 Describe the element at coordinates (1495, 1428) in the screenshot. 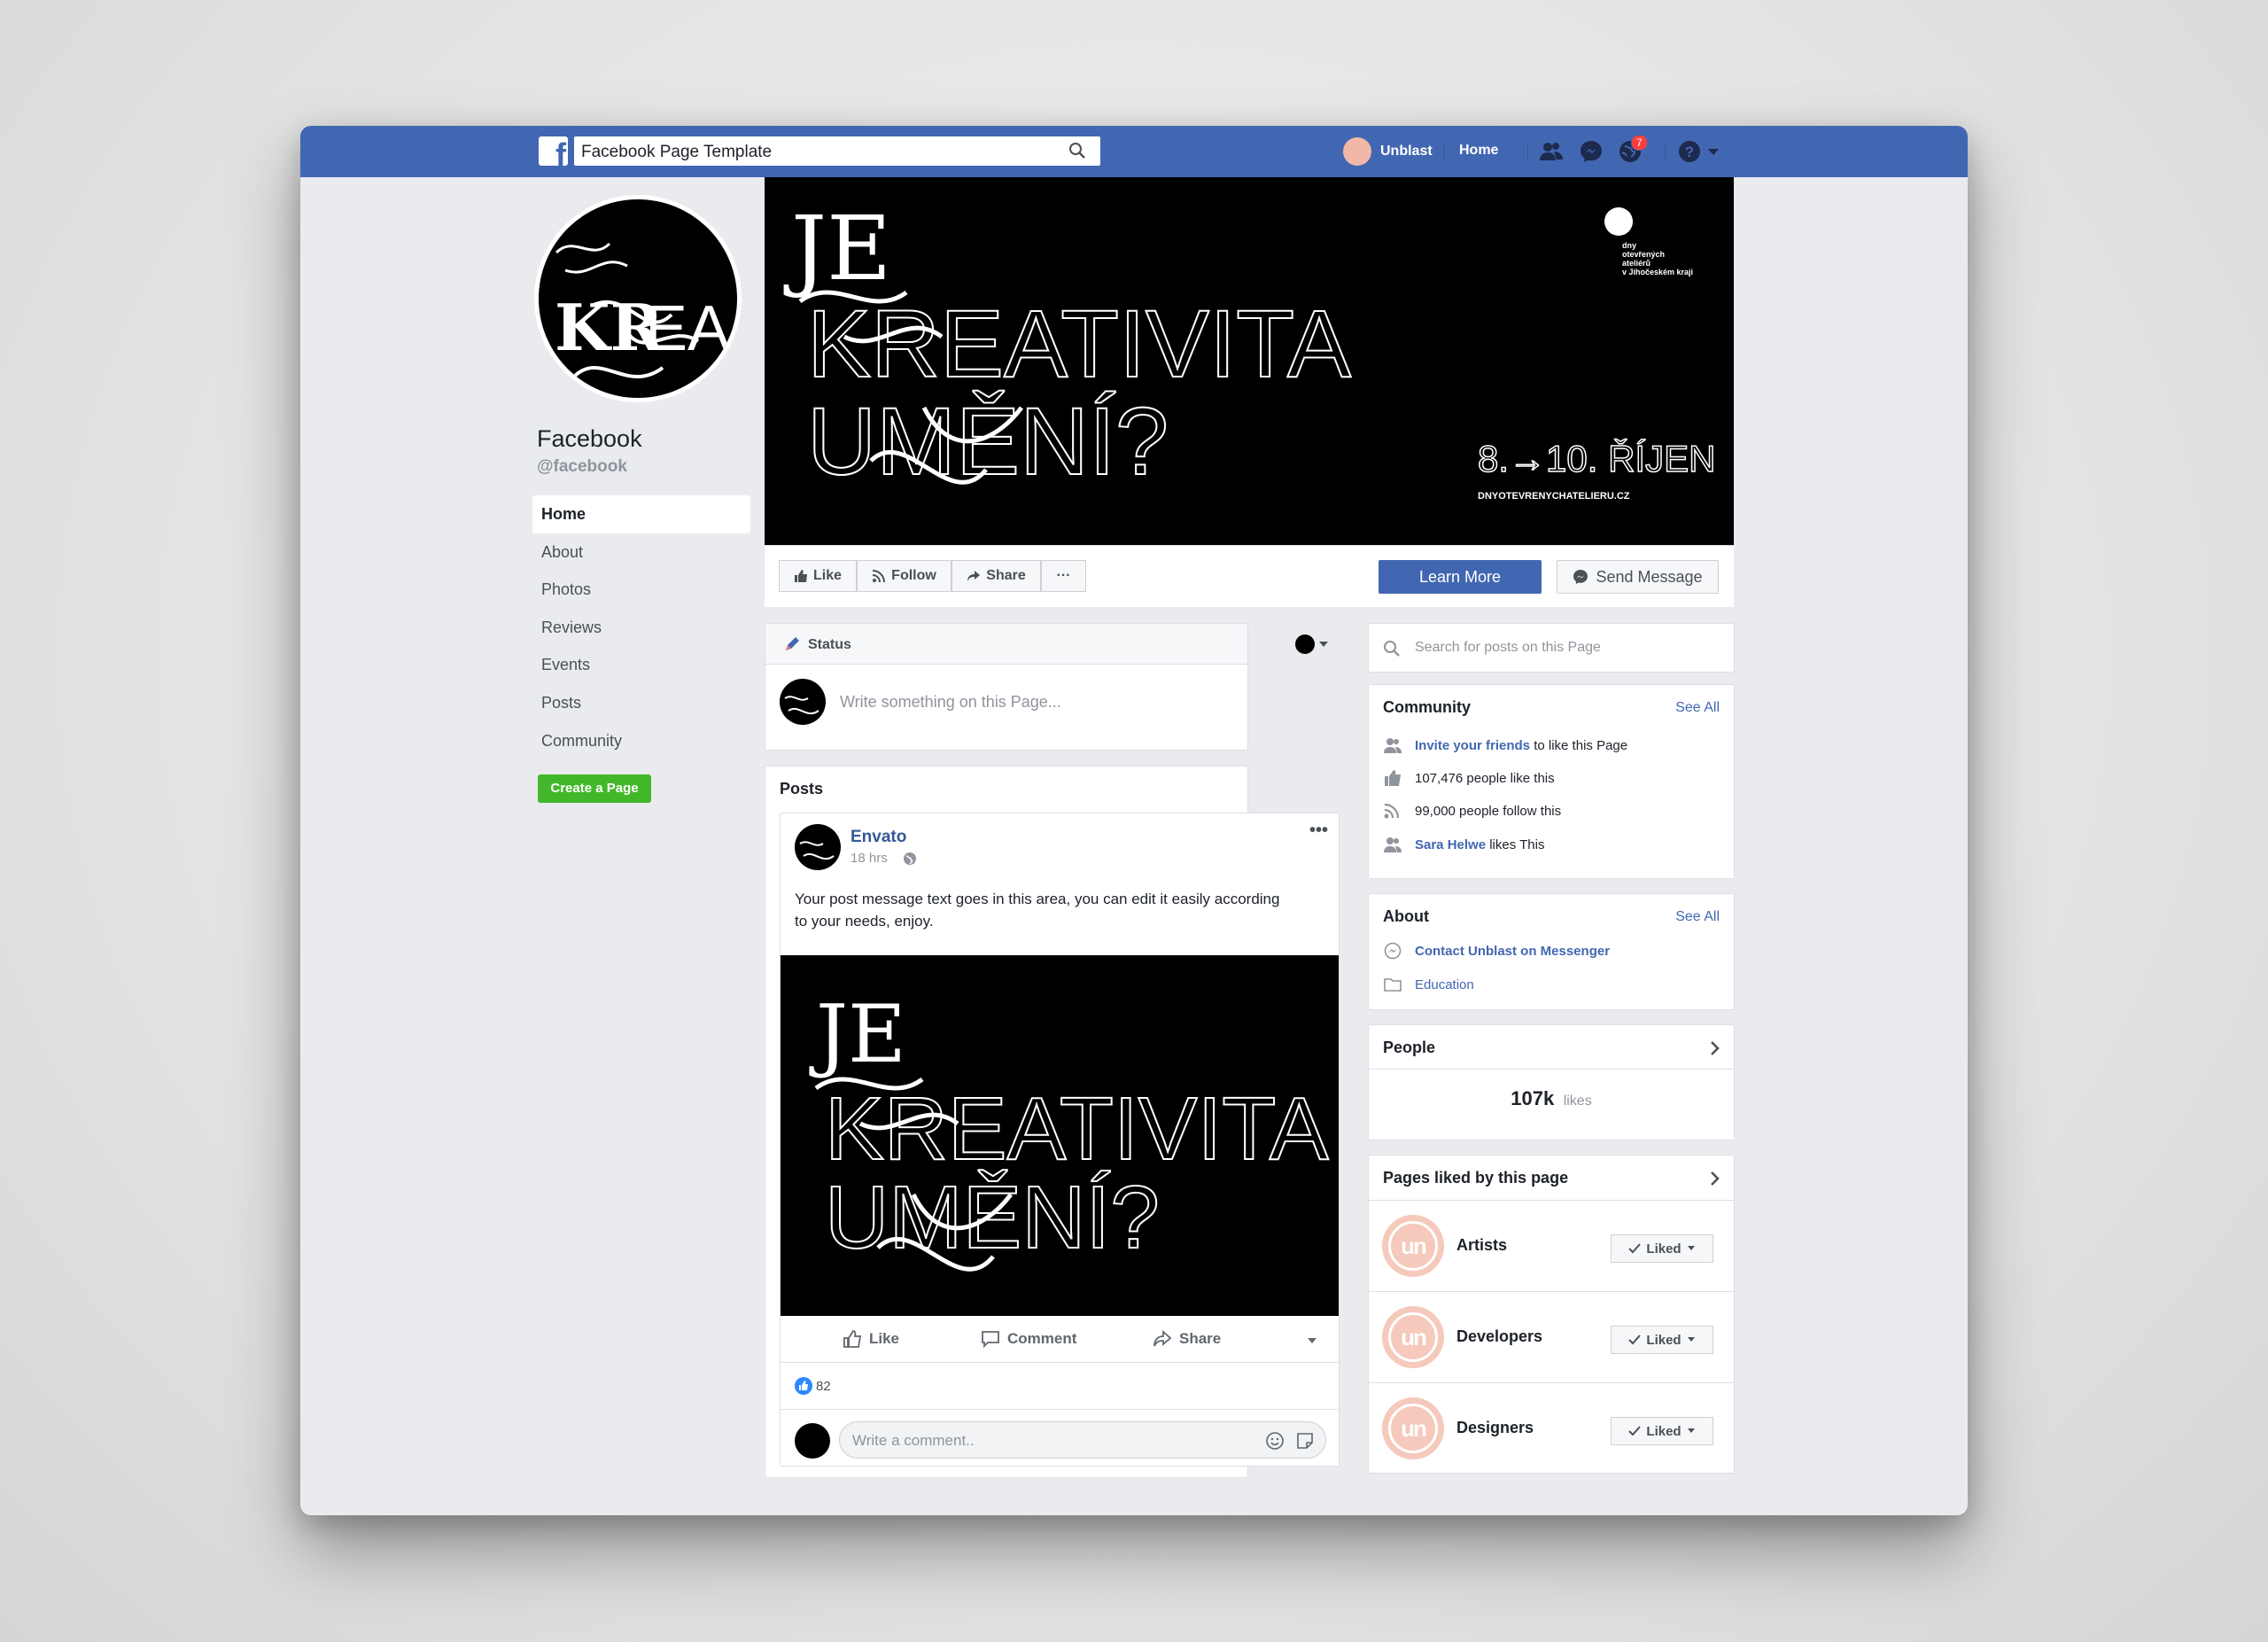

I see `liked-page-name: Designers` at that location.